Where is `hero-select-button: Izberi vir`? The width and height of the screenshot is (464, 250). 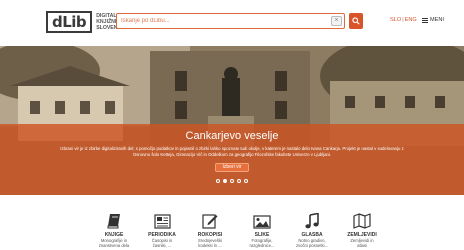 hero-select-button: Izberi vir is located at coordinates (232, 167).